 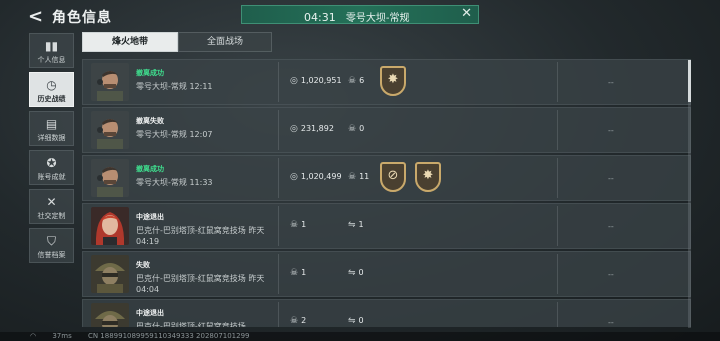 I want to click on matchmaking-timer: 04:31, so click(x=320, y=17).